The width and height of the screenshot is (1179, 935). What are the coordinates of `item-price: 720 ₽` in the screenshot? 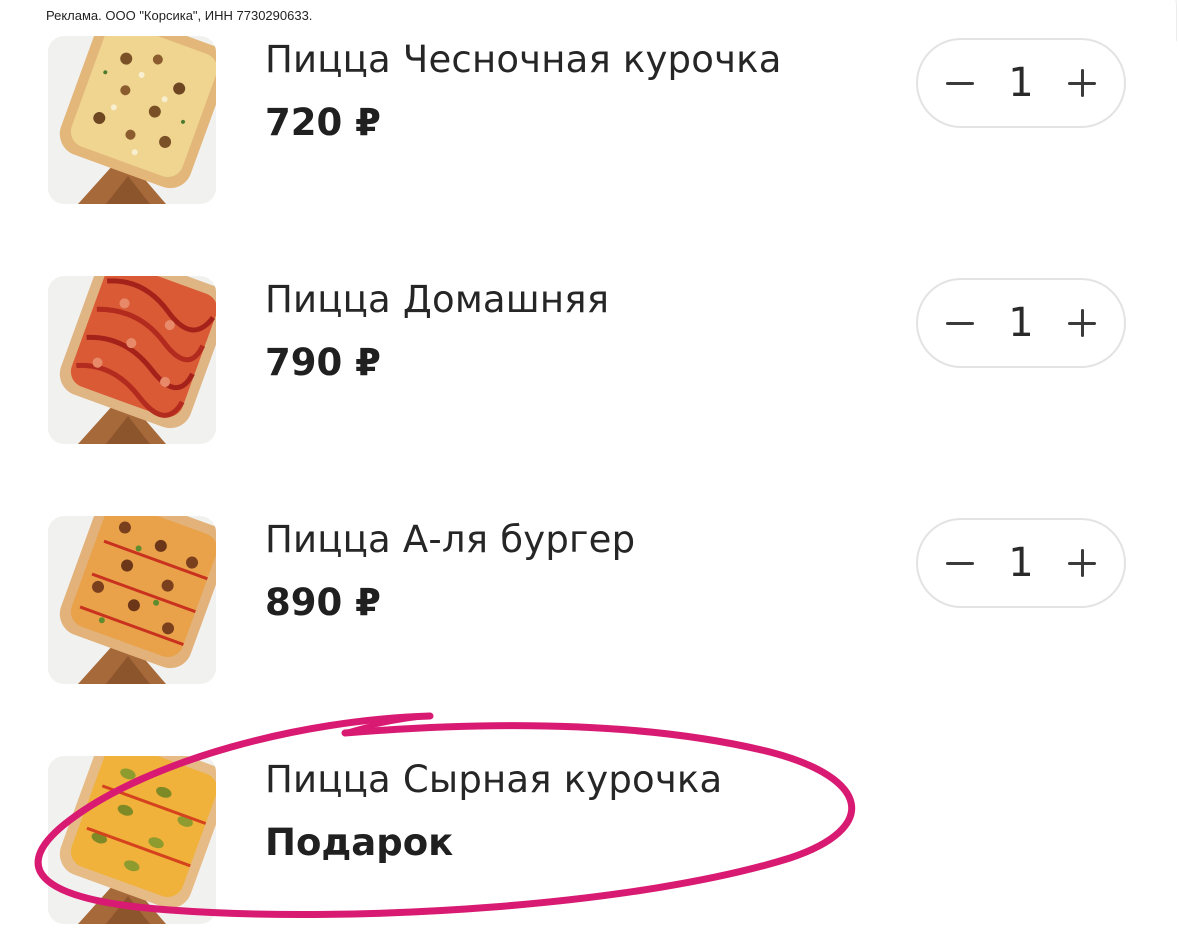 It's located at (323, 122).